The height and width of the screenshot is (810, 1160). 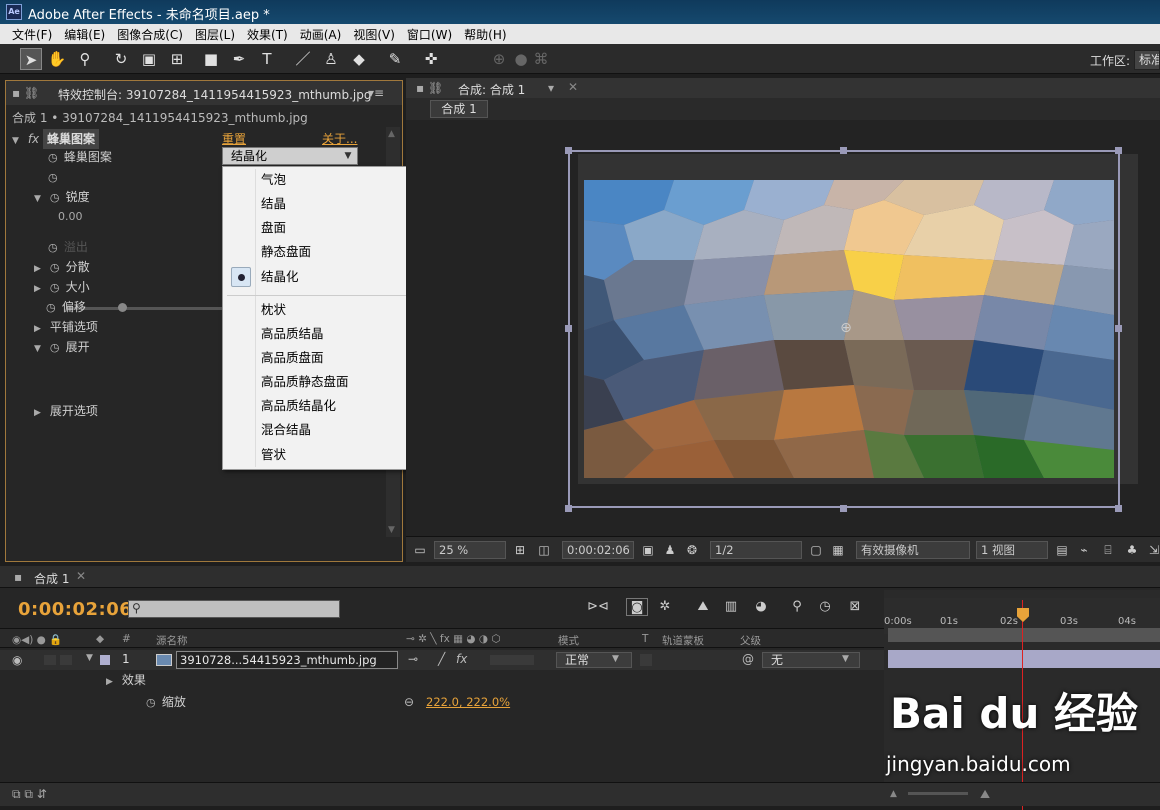 What do you see at coordinates (598, 607) in the screenshot?
I see `mini-flowchart-icon: ⊳⊲` at bounding box center [598, 607].